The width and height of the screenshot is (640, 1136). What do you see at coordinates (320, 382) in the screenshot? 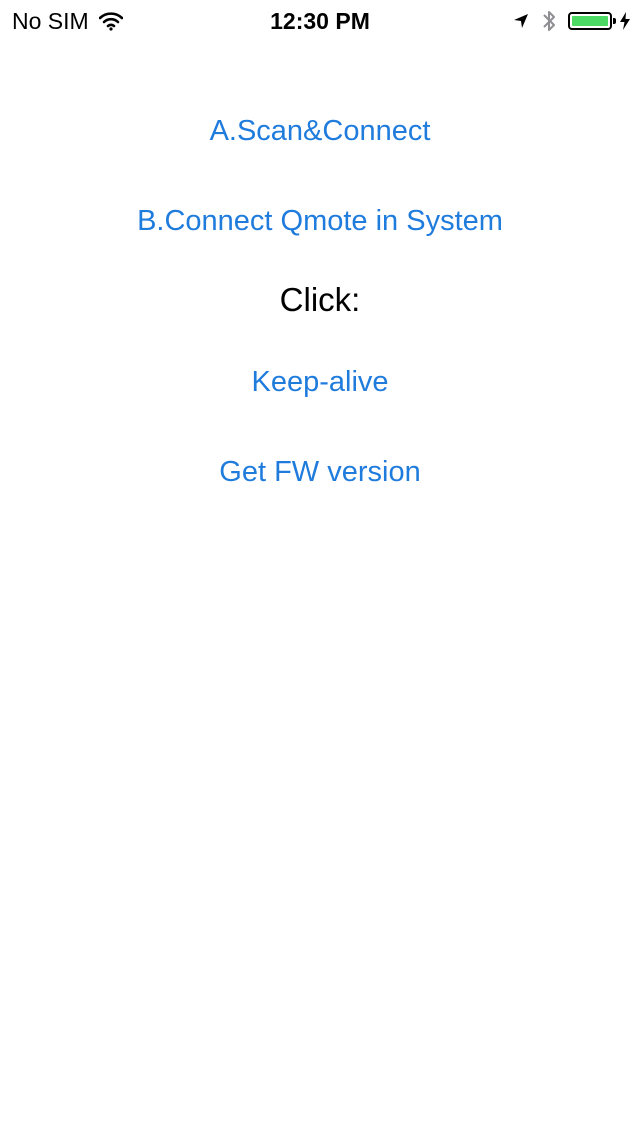
I see `keep-alive-button: Keep-alive` at bounding box center [320, 382].